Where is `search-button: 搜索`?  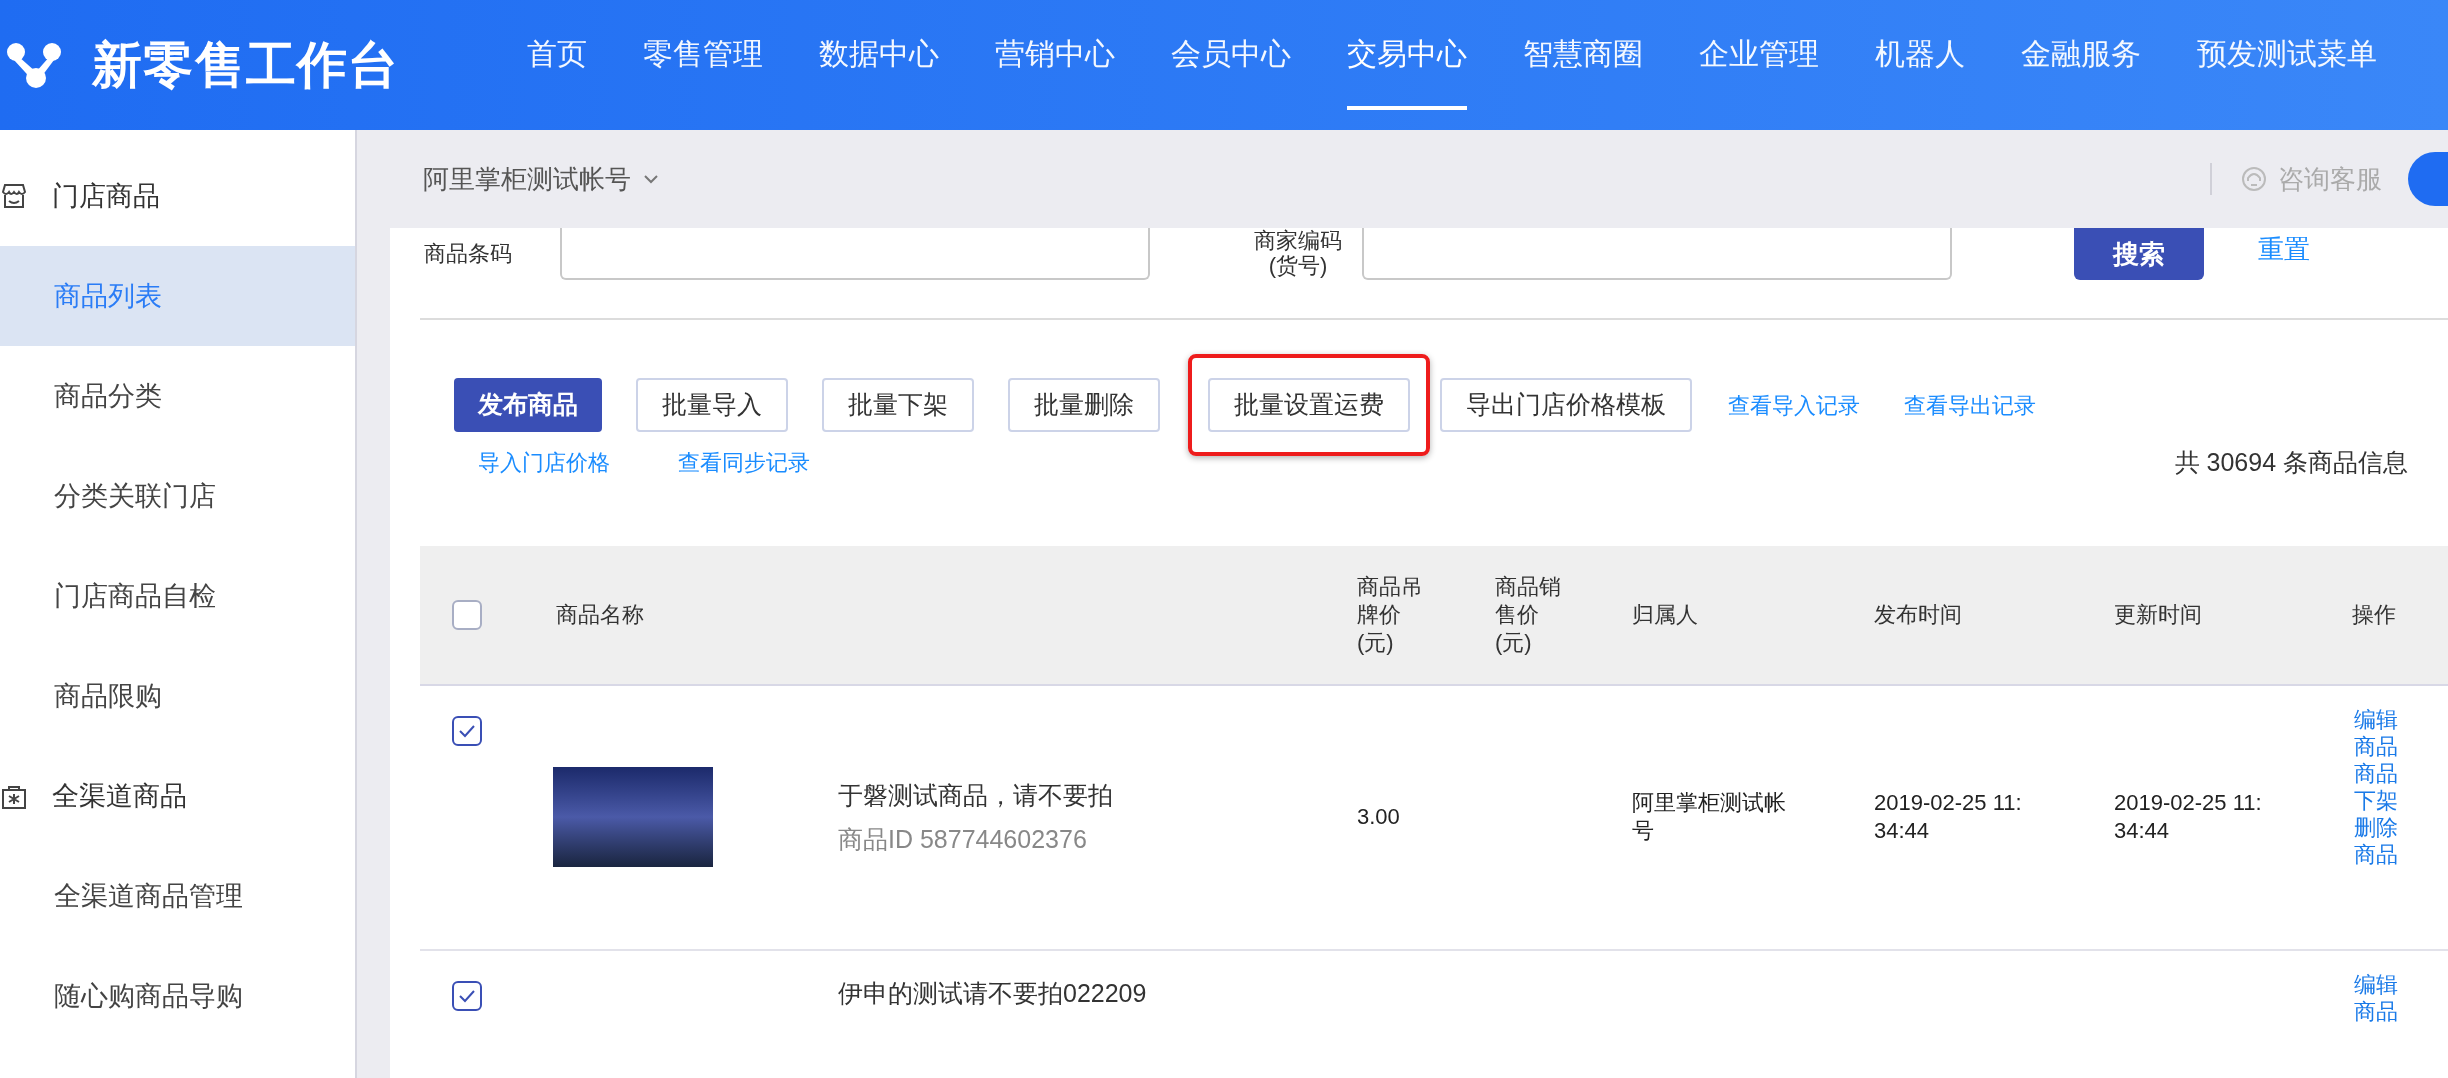
search-button: 搜索 is located at coordinates (2139, 254).